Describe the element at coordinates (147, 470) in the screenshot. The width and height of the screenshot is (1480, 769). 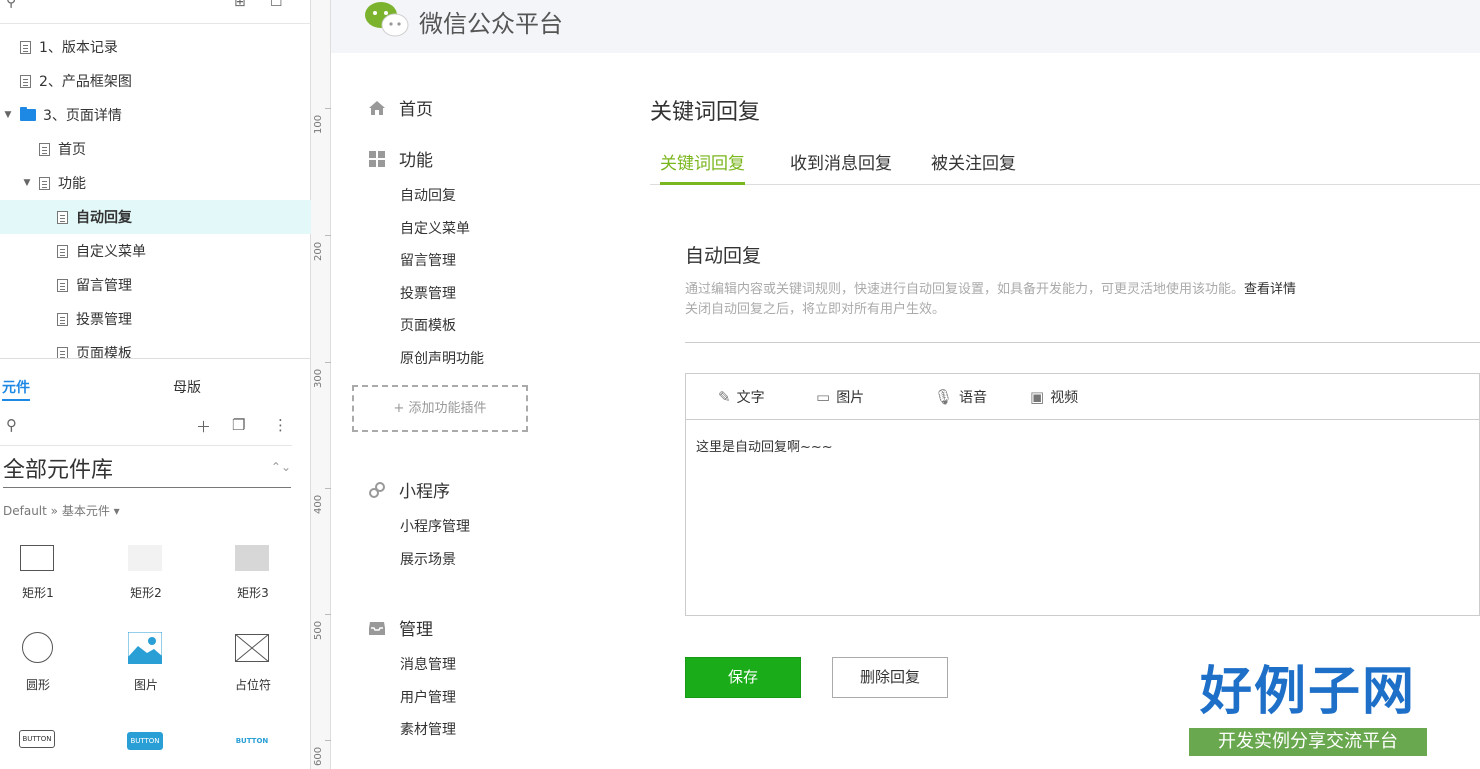
I see `library-select: 全部元件库 ⌃⌄` at that location.